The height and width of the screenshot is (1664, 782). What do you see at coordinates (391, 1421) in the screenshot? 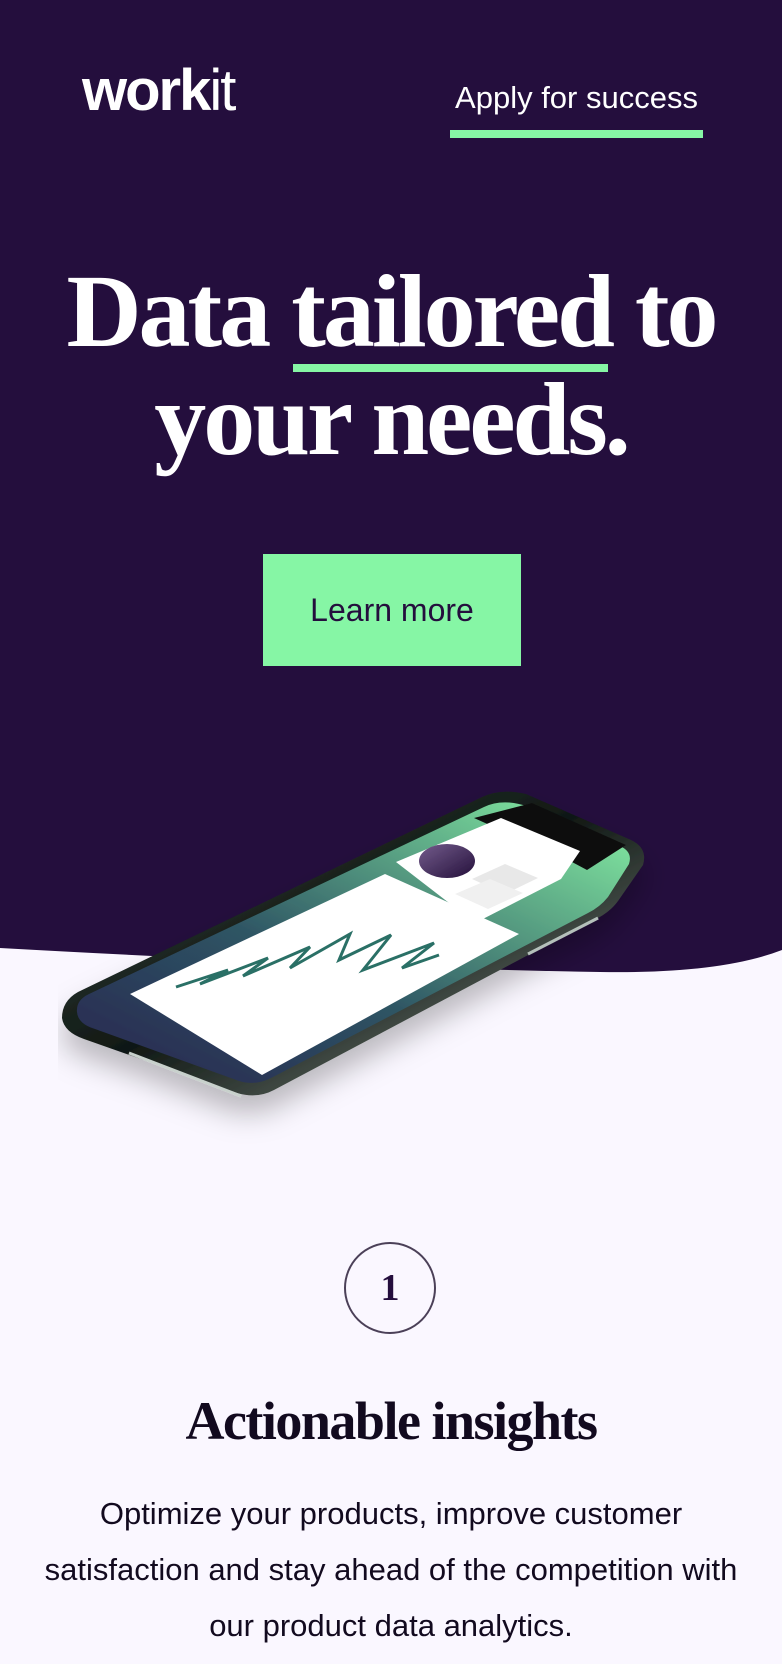
I see `feature-title: Actionable insights` at bounding box center [391, 1421].